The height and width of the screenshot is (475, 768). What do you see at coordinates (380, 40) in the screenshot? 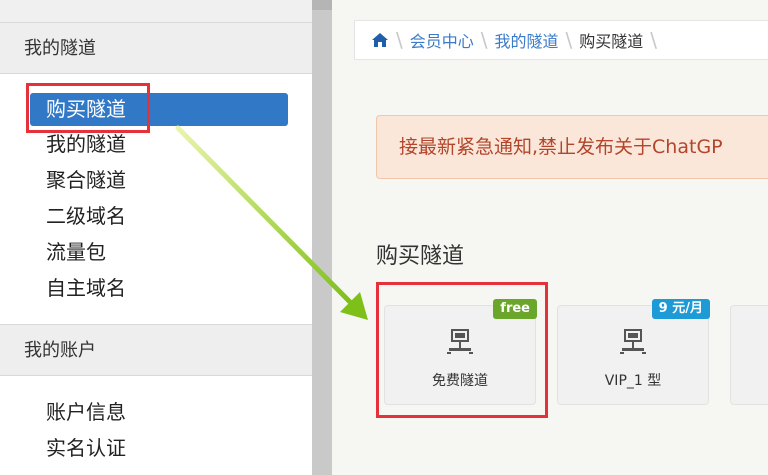
I see `home-icon` at bounding box center [380, 40].